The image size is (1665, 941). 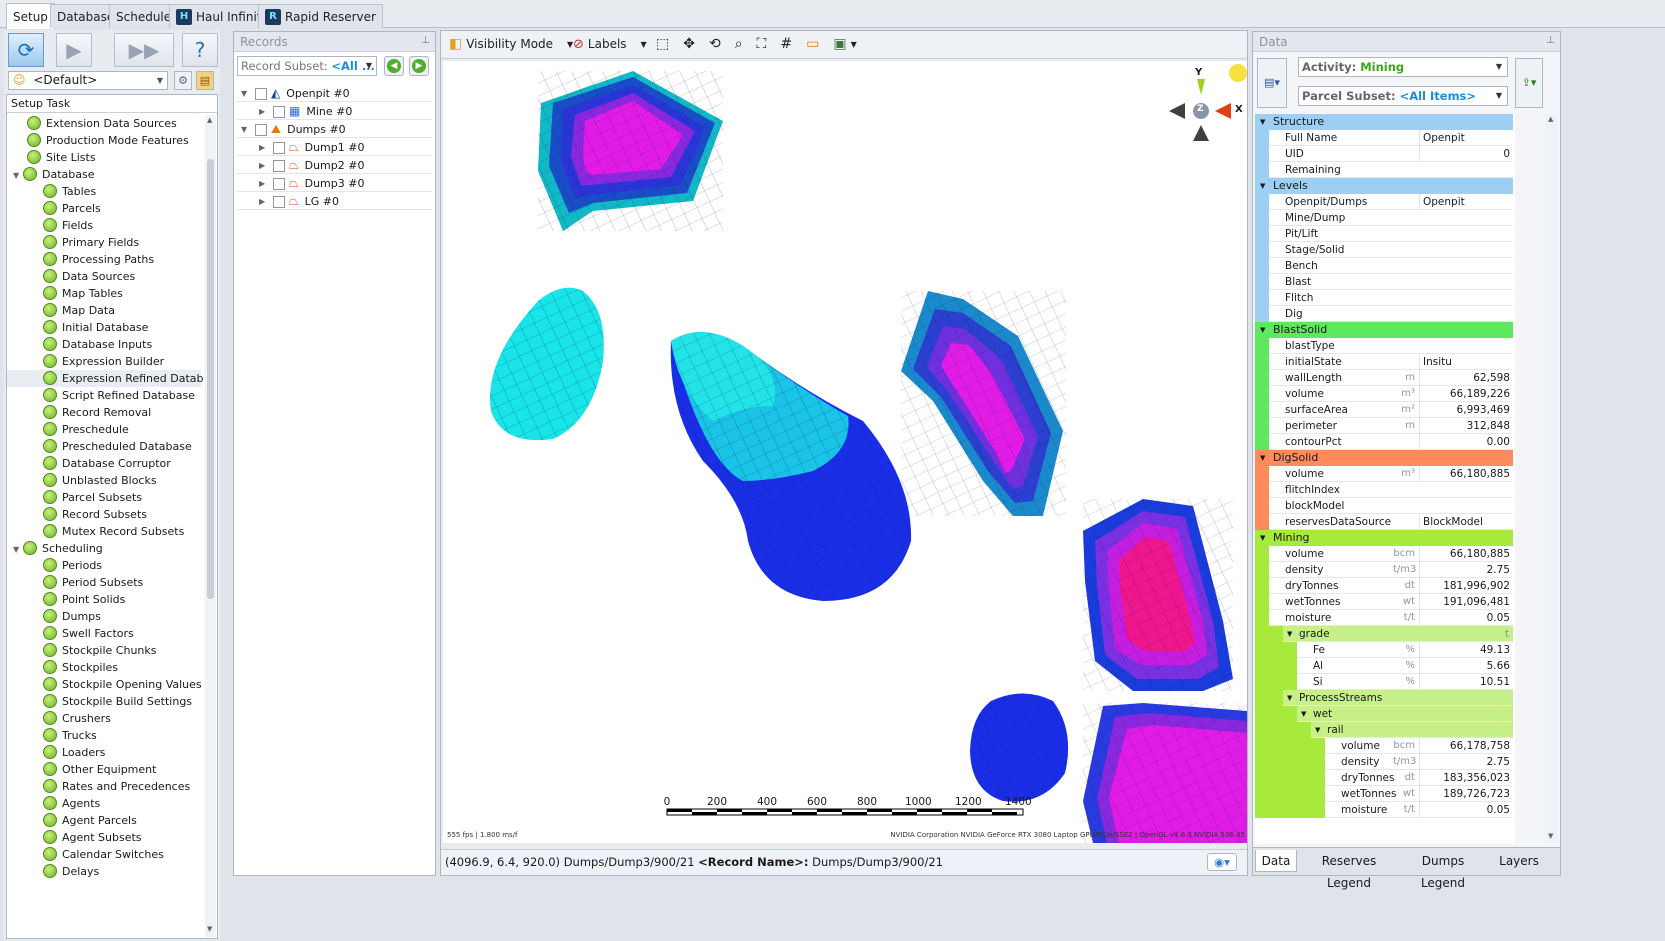 I want to click on tab-reserves-legend: Reserves Legend, so click(x=1349, y=870).